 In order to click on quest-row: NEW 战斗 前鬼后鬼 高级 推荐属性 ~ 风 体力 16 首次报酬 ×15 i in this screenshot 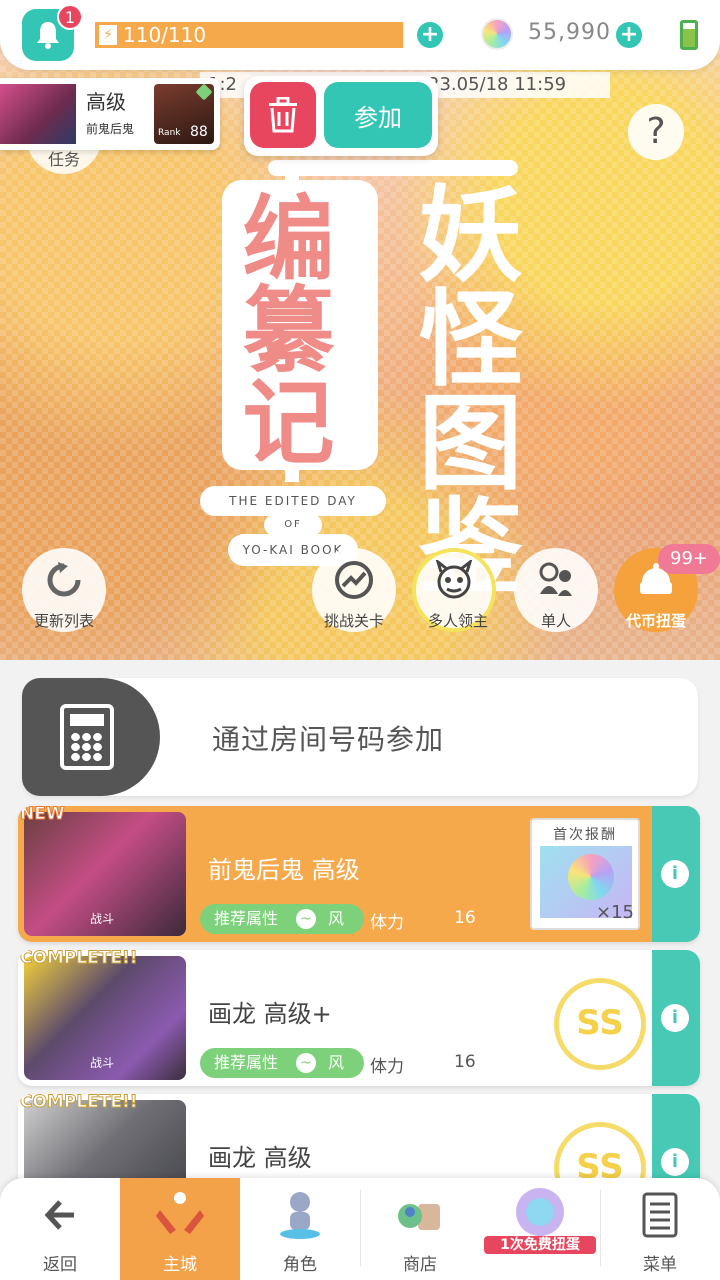, I will do `click(359, 874)`.